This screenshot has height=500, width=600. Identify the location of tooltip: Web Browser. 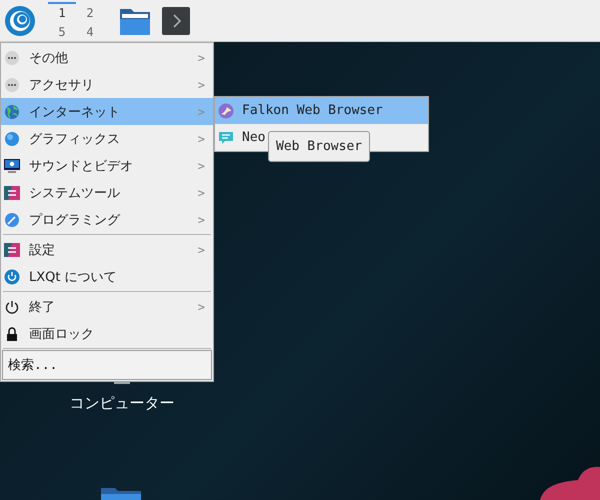
(319, 146).